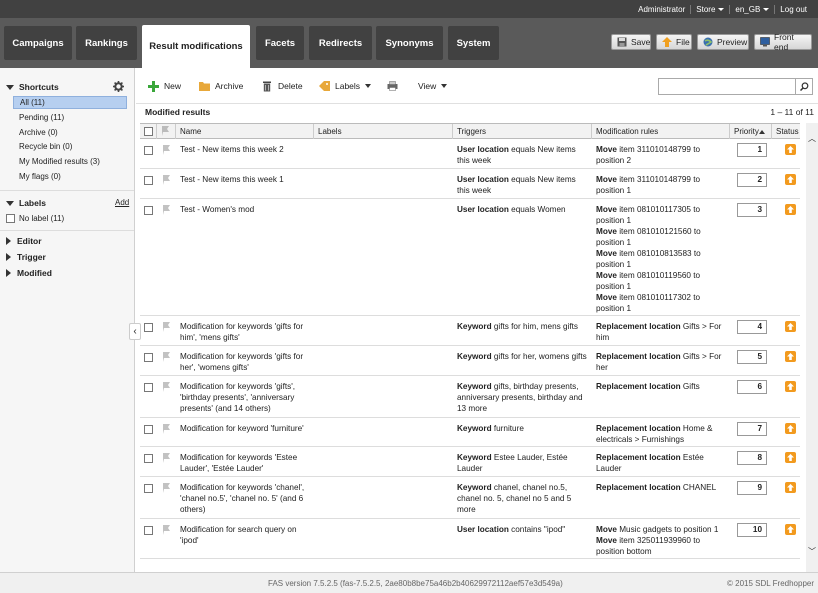  Describe the element at coordinates (244, 535) in the screenshot. I see `row-name: Modification for search query on 'ipod'` at that location.